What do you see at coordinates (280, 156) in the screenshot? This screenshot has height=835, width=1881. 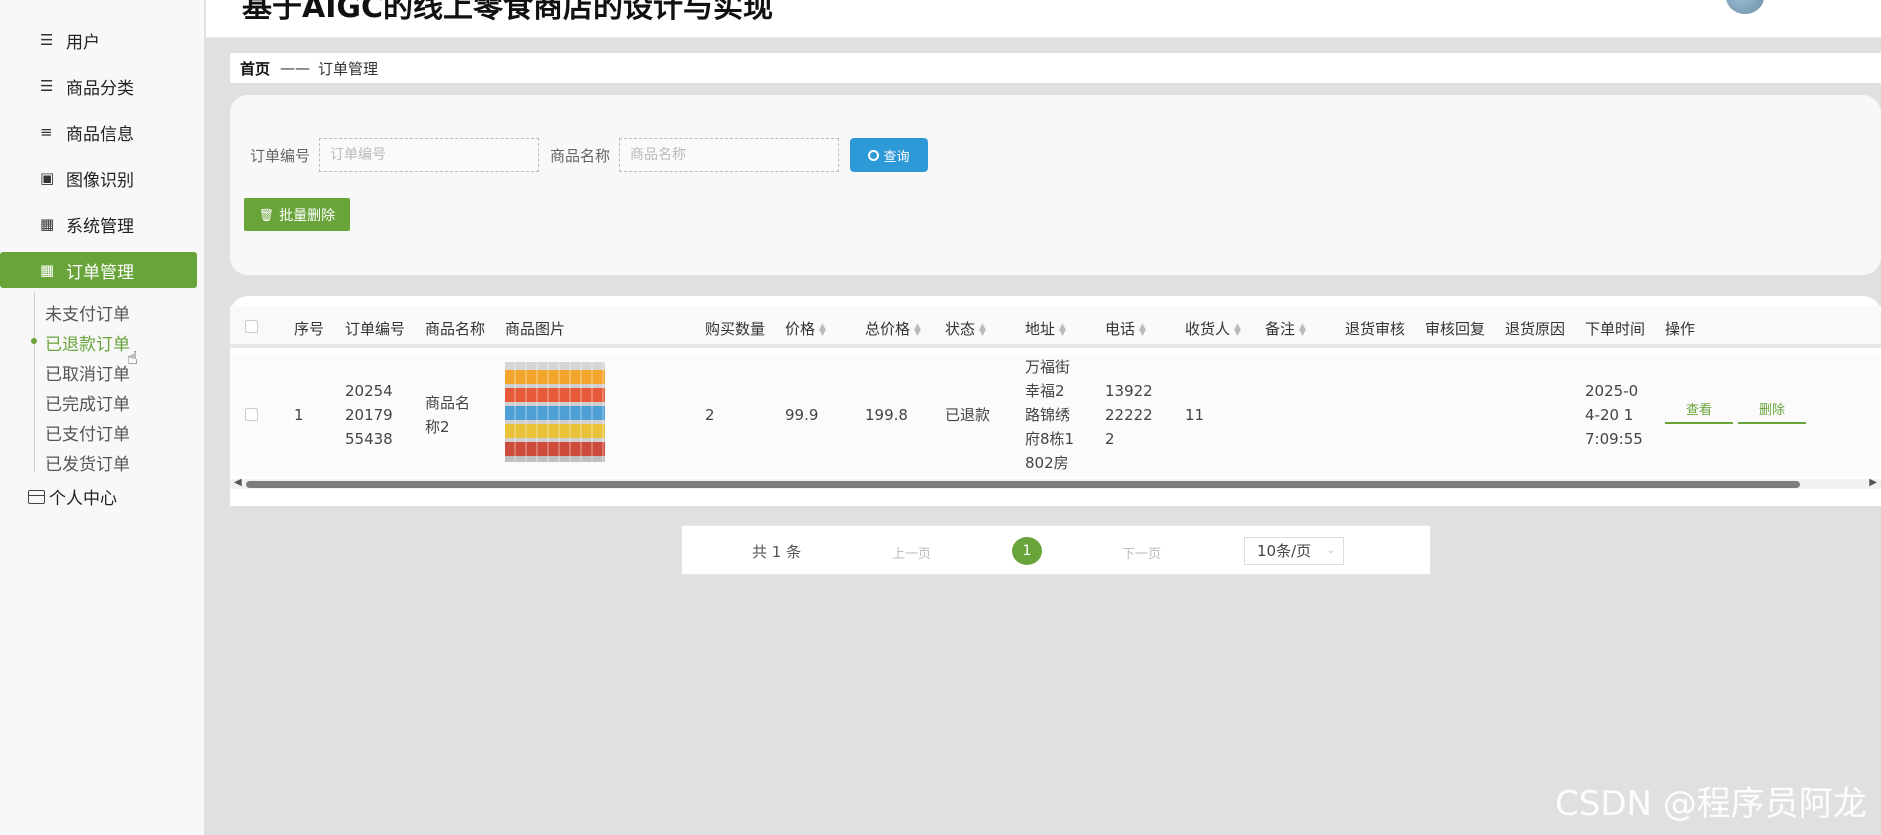 I see `order-no-label: 订单编号` at bounding box center [280, 156].